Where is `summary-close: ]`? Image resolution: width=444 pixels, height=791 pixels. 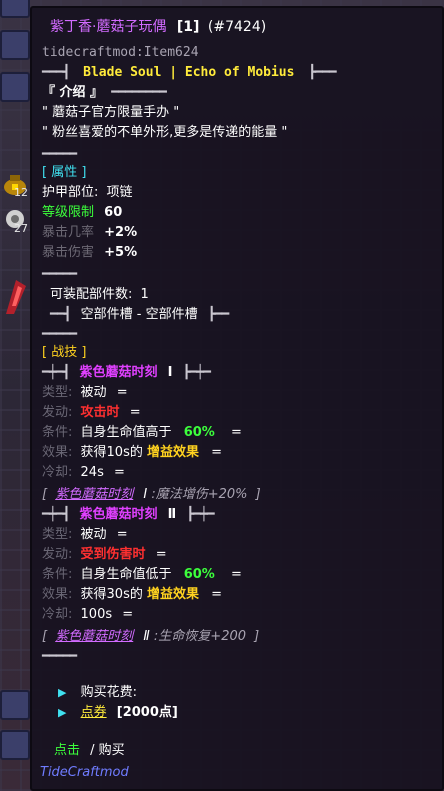
summary-close: ] is located at coordinates (258, 494).